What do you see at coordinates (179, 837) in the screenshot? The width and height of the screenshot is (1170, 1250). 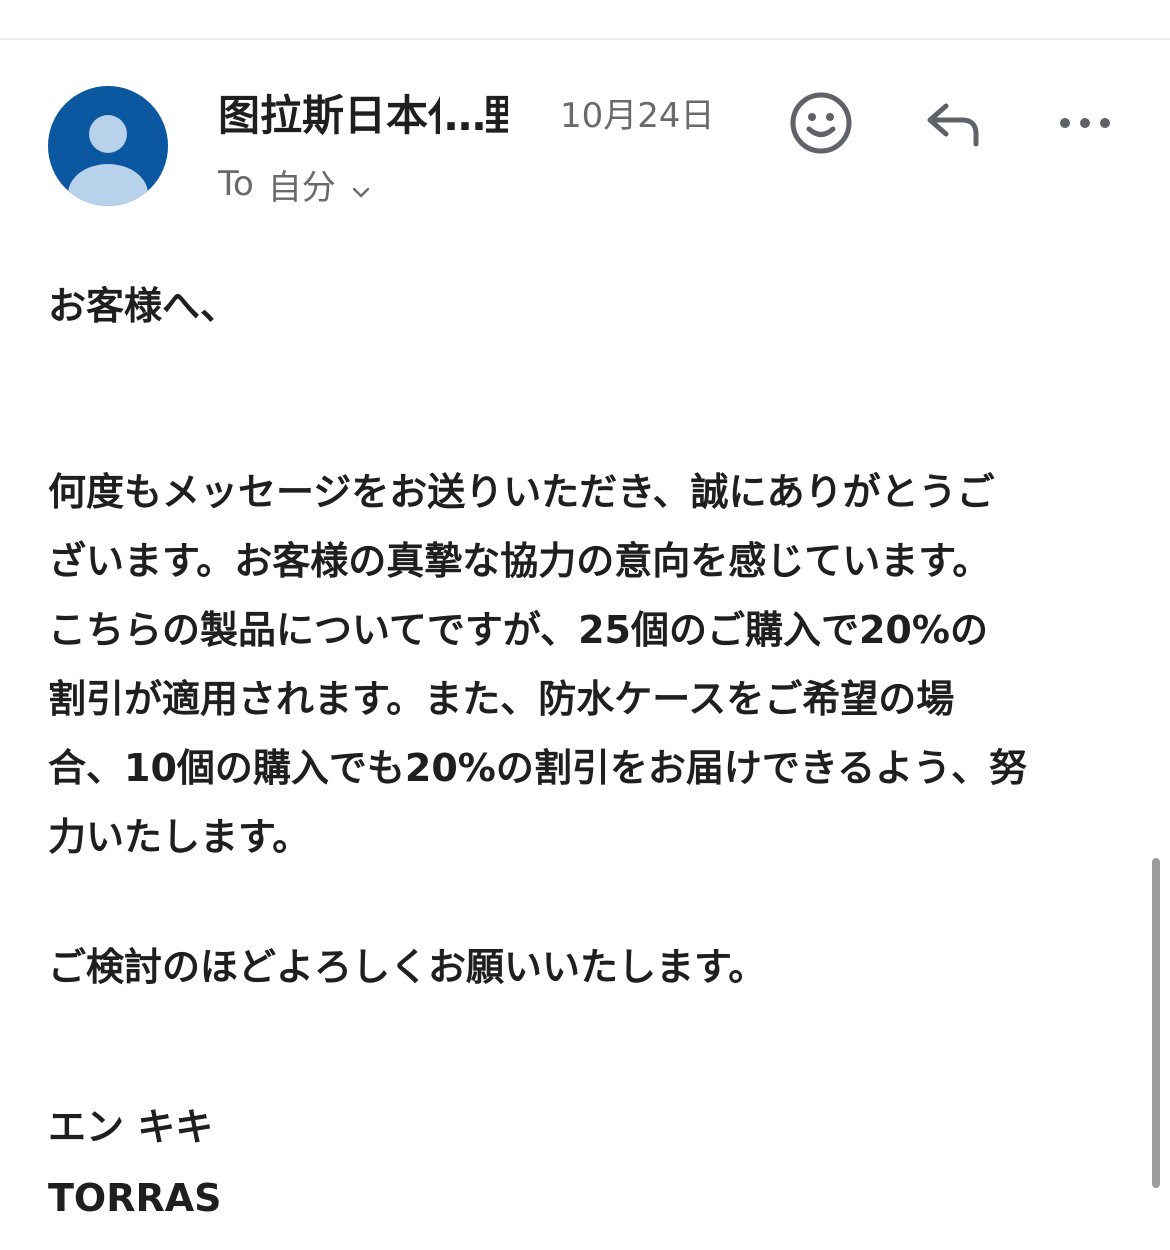 I see `body-line: 力いたします。` at bounding box center [179, 837].